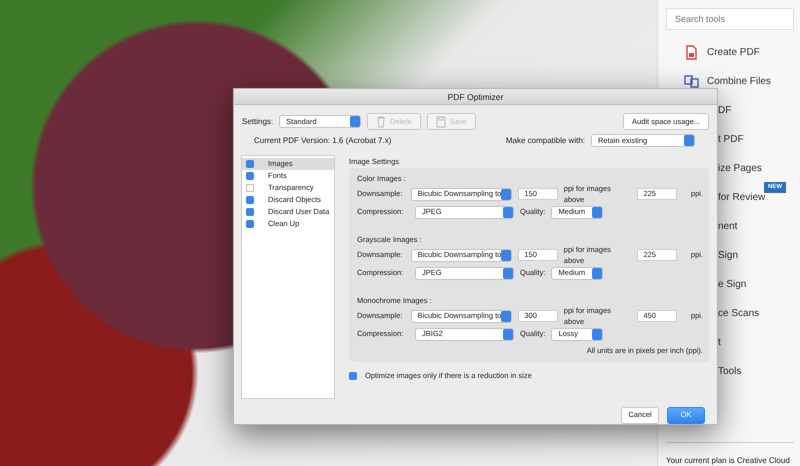 The width and height of the screenshot is (800, 466). Describe the element at coordinates (728, 226) in the screenshot. I see `tool-item: nent` at that location.